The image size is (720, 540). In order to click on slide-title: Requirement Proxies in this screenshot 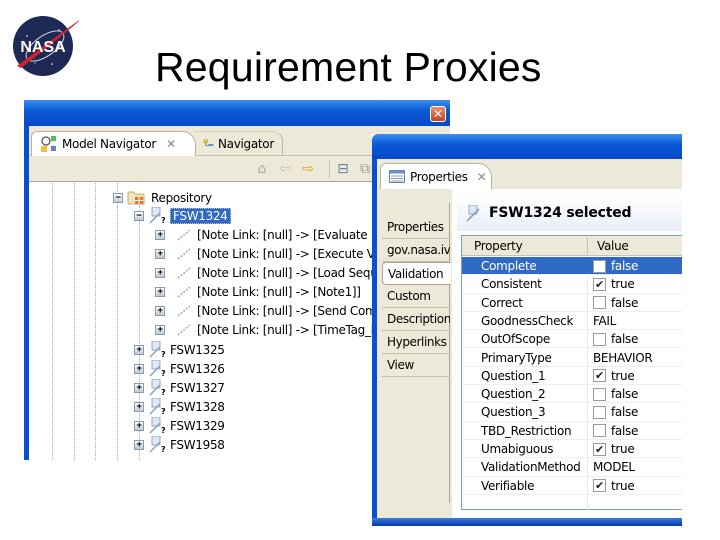, I will do `click(348, 67)`.